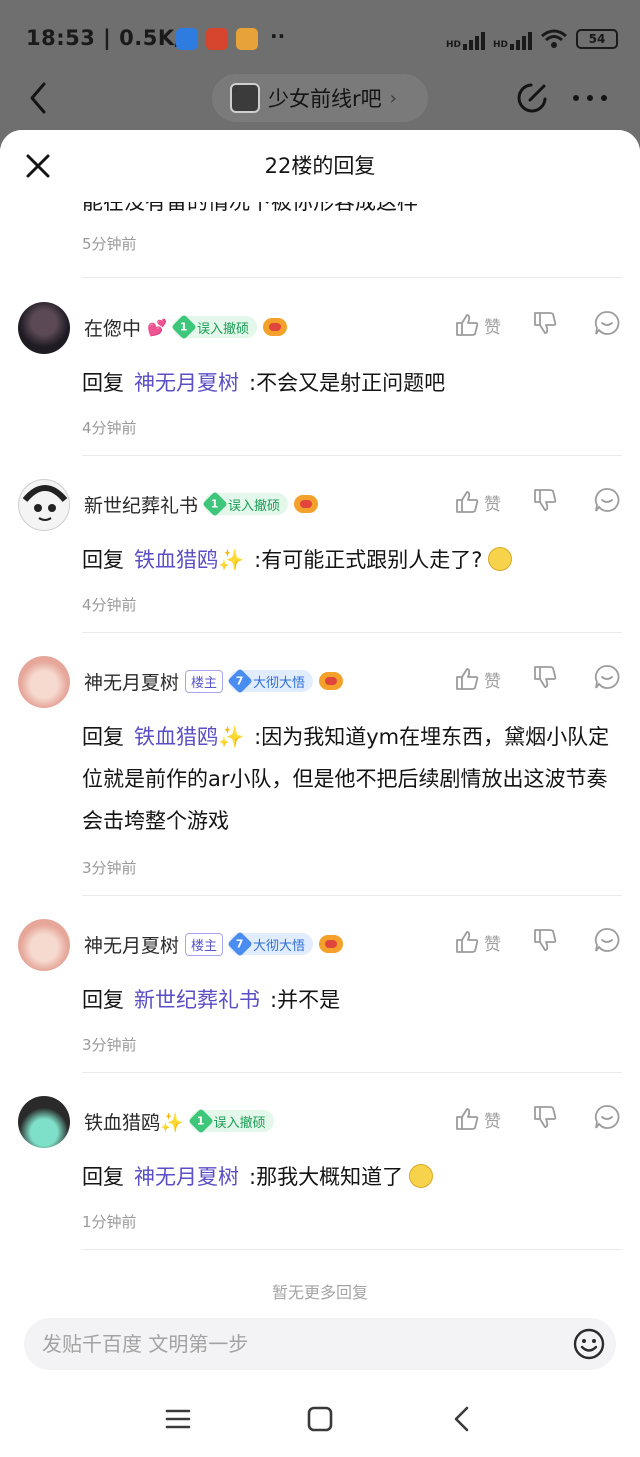 This screenshot has height=1457, width=640. Describe the element at coordinates (109, 244) in the screenshot. I see `previous-reply-time: 5分钟前` at that location.